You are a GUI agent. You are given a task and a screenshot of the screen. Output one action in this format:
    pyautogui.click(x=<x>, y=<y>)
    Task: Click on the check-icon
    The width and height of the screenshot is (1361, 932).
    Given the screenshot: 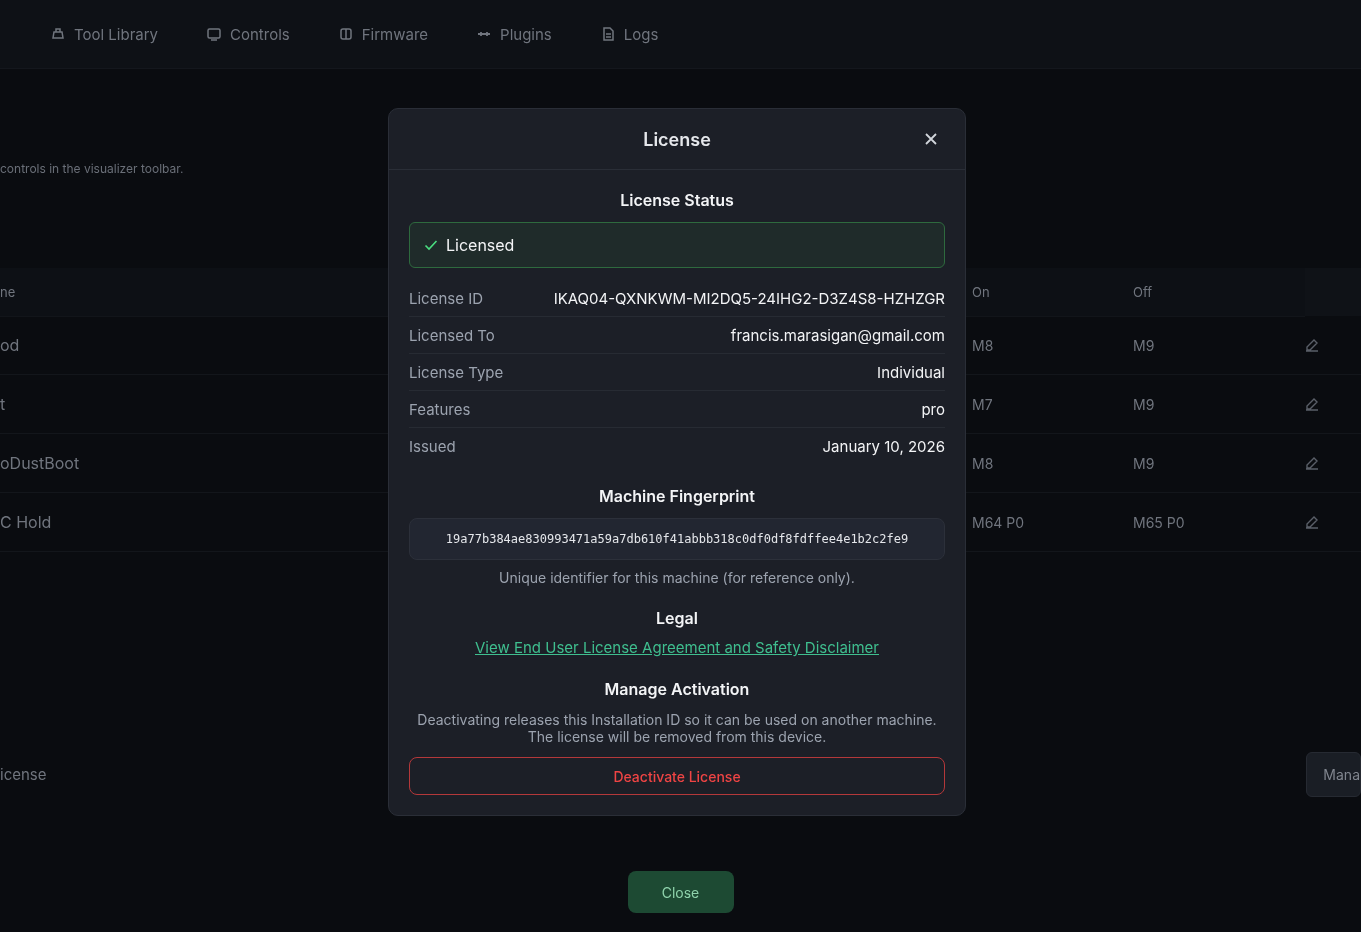 What is the action you would take?
    pyautogui.click(x=431, y=245)
    